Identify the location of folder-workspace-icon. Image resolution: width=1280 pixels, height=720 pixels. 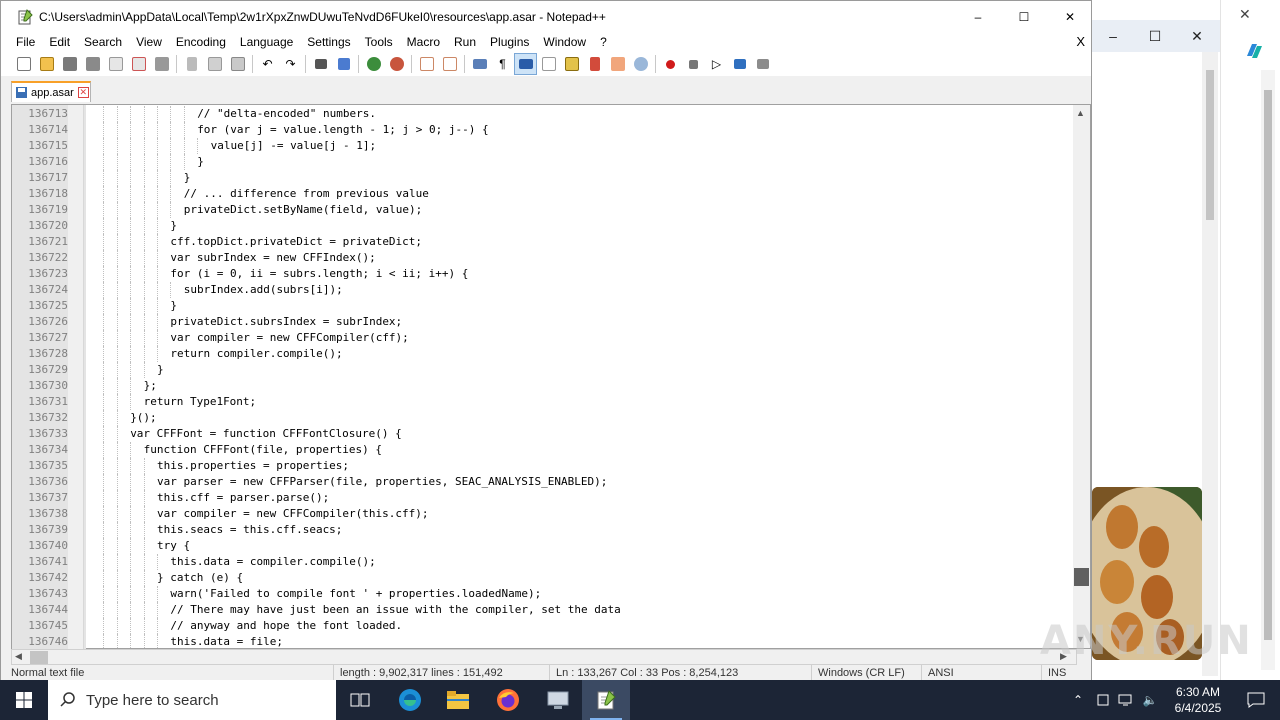
(617, 64).